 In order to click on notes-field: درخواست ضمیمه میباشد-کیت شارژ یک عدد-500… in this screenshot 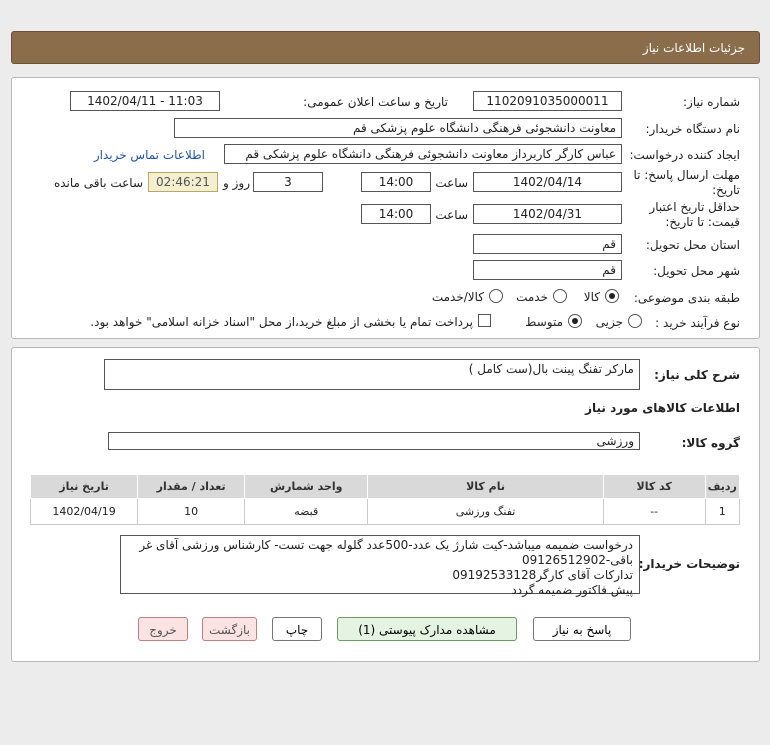, I will do `click(380, 566)`.